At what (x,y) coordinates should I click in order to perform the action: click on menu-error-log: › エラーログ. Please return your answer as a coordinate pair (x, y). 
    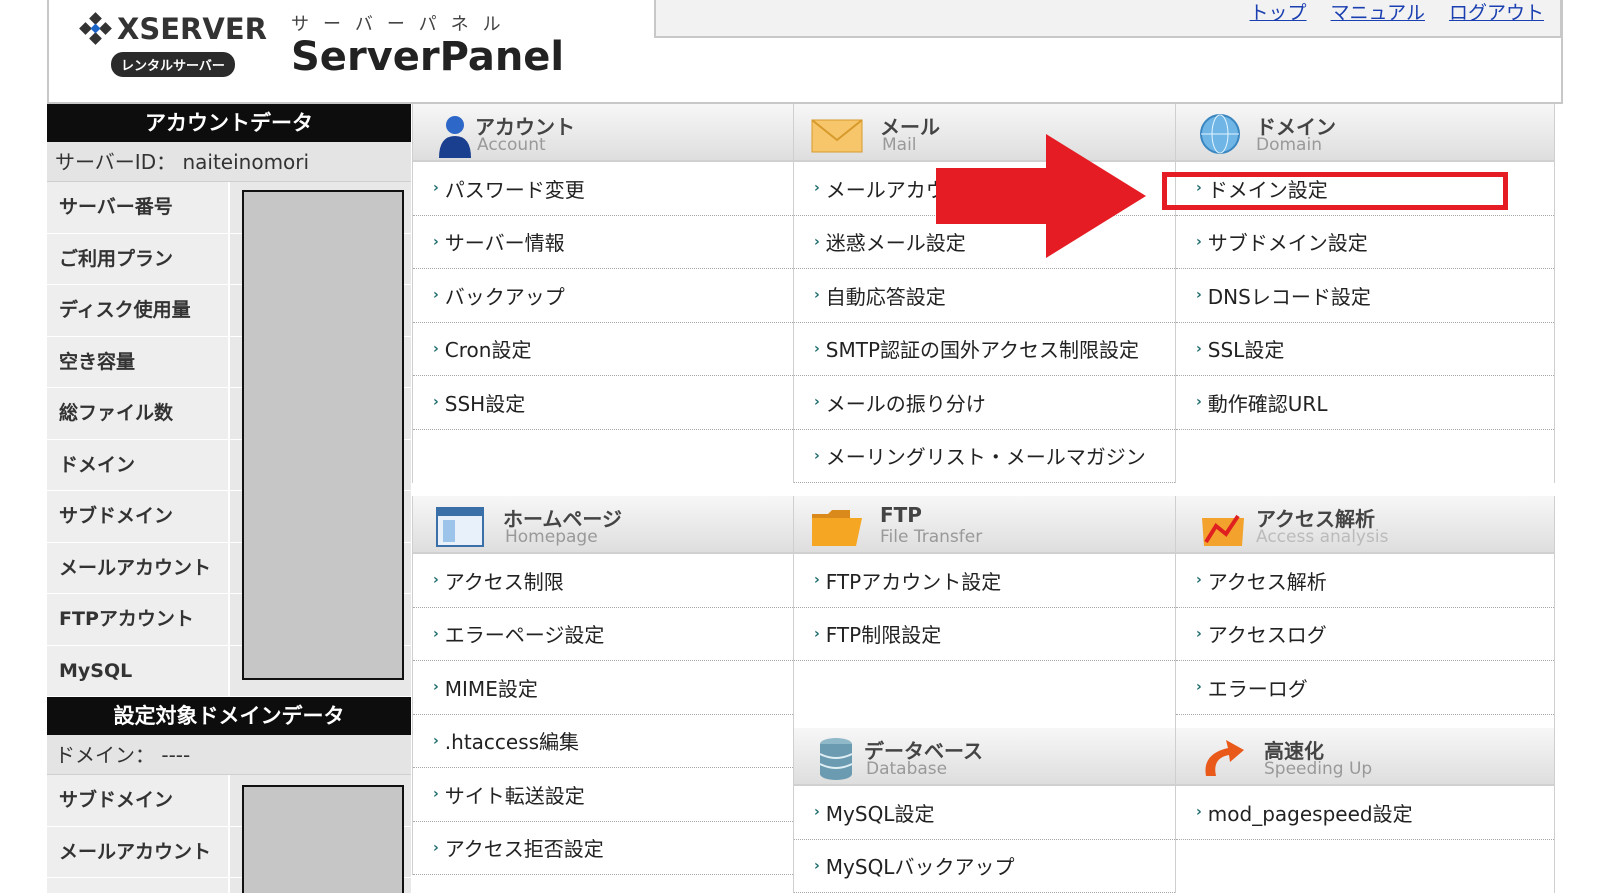
    Looking at the image, I should click on (1365, 688).